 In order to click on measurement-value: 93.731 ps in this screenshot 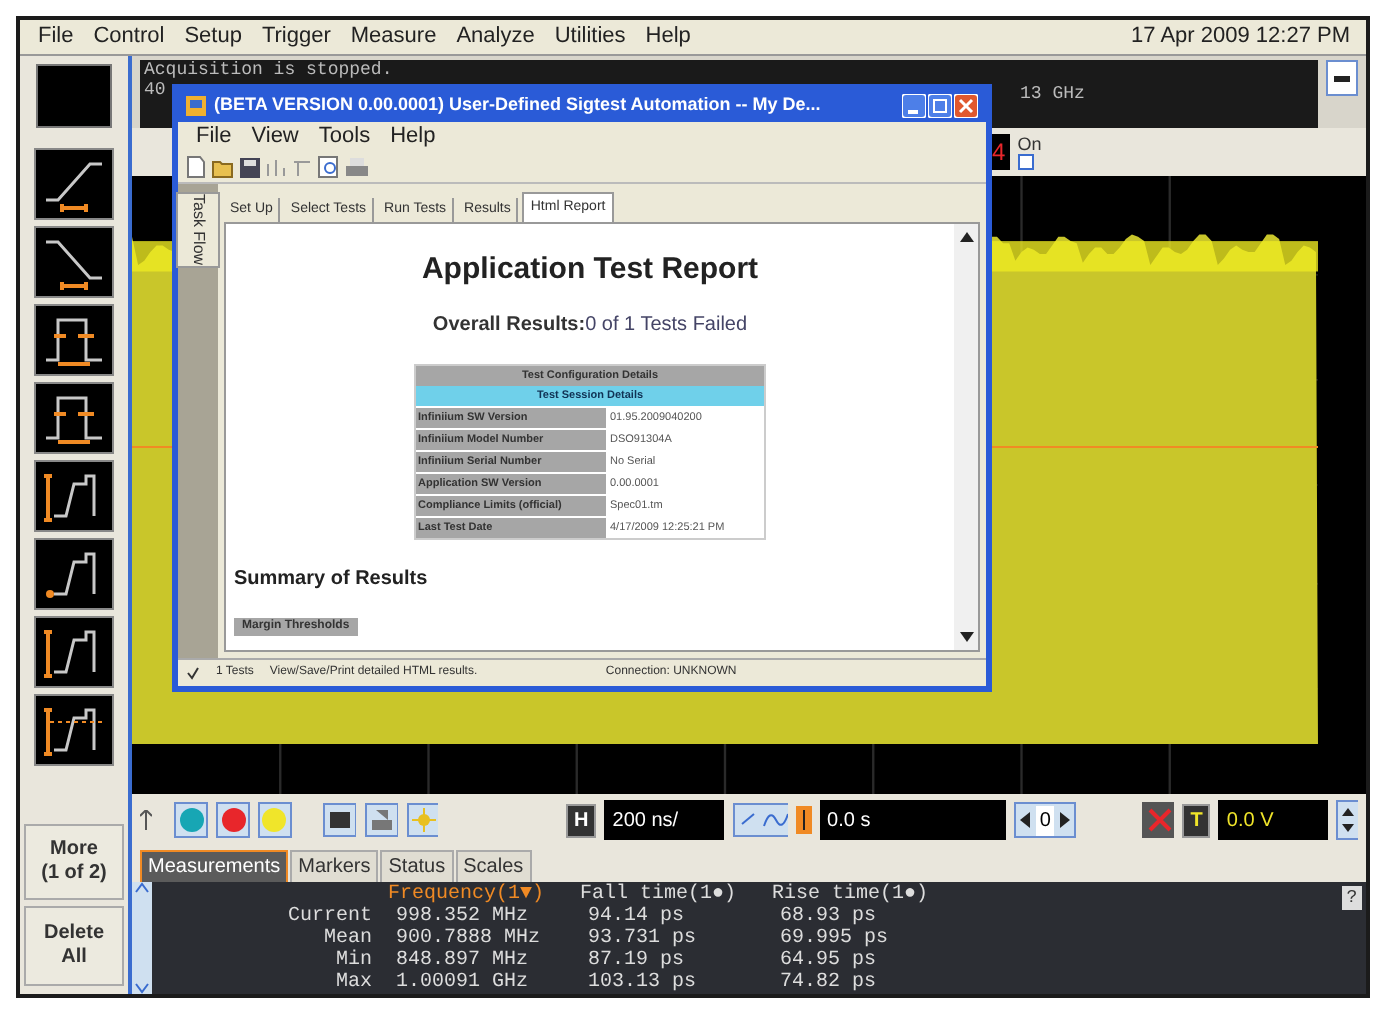, I will do `click(642, 939)`.